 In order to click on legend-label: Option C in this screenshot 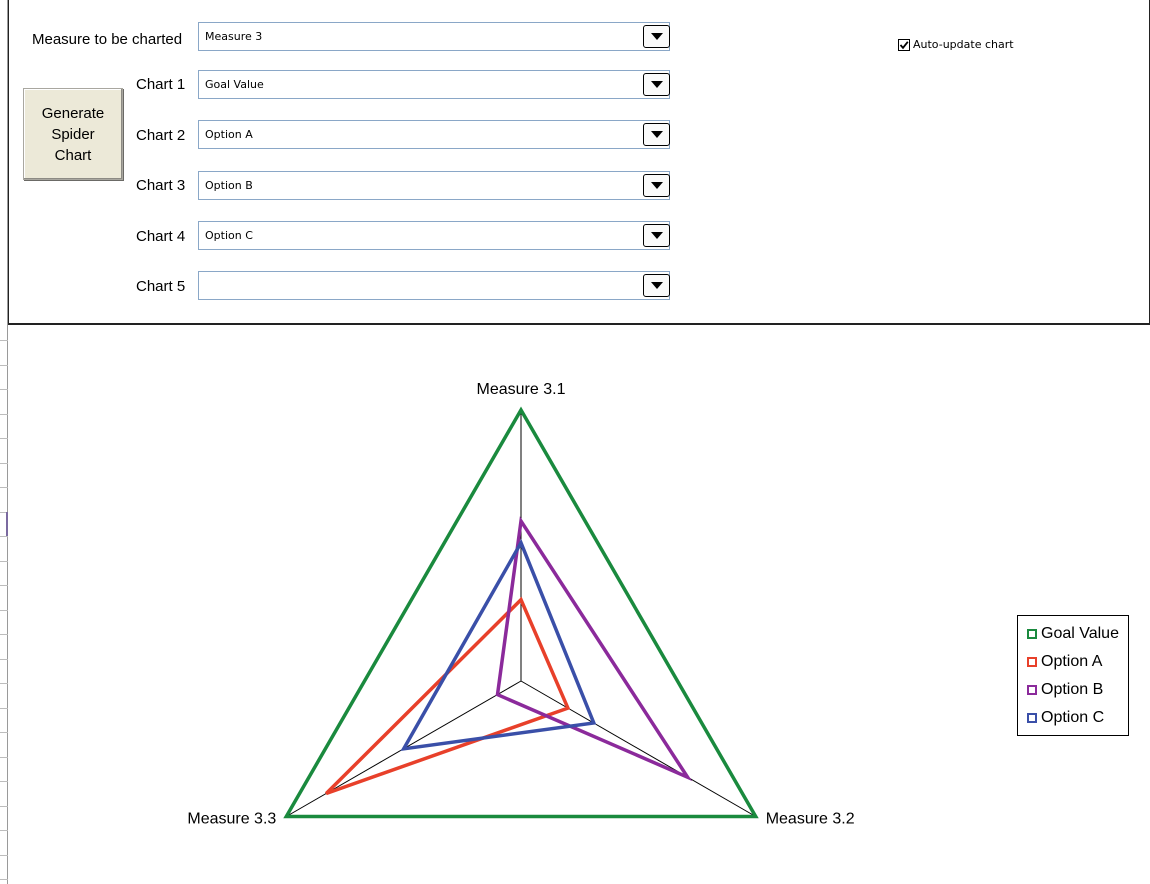, I will do `click(1073, 717)`.